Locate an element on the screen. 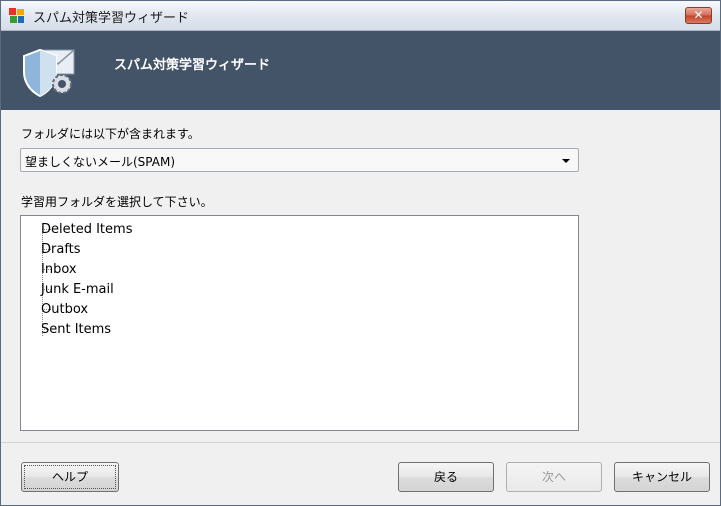 This screenshot has width=721, height=506. folder-contains-label: フォルダには以下が含まれます。 is located at coordinates (110, 134).